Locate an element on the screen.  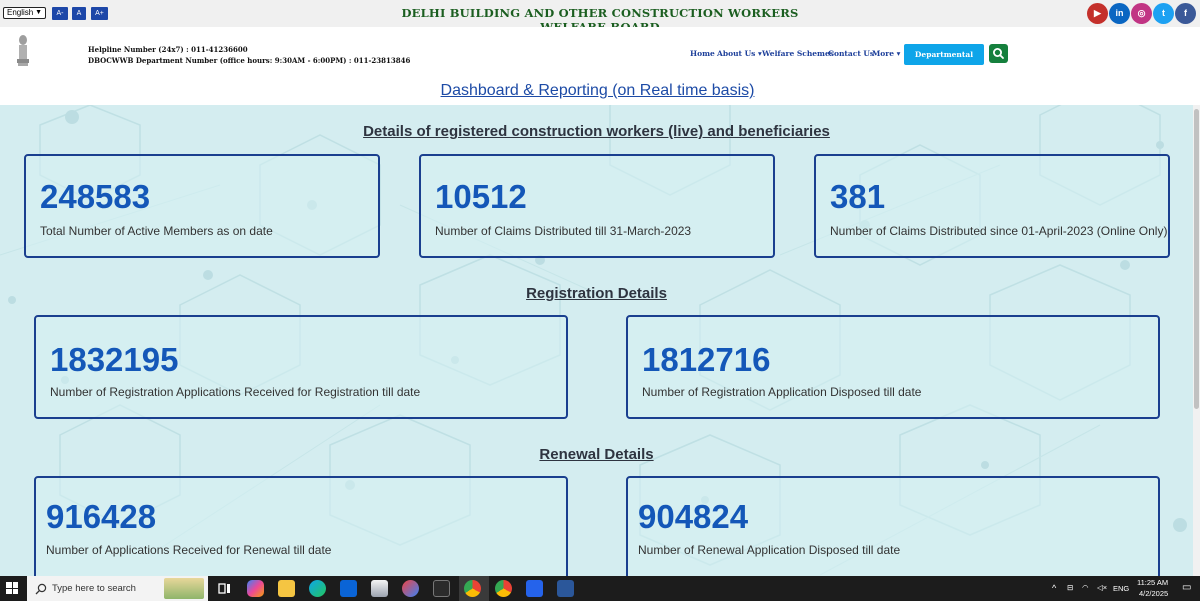
taskbar-search-box: Type here to search is located at coordinates (117, 588).